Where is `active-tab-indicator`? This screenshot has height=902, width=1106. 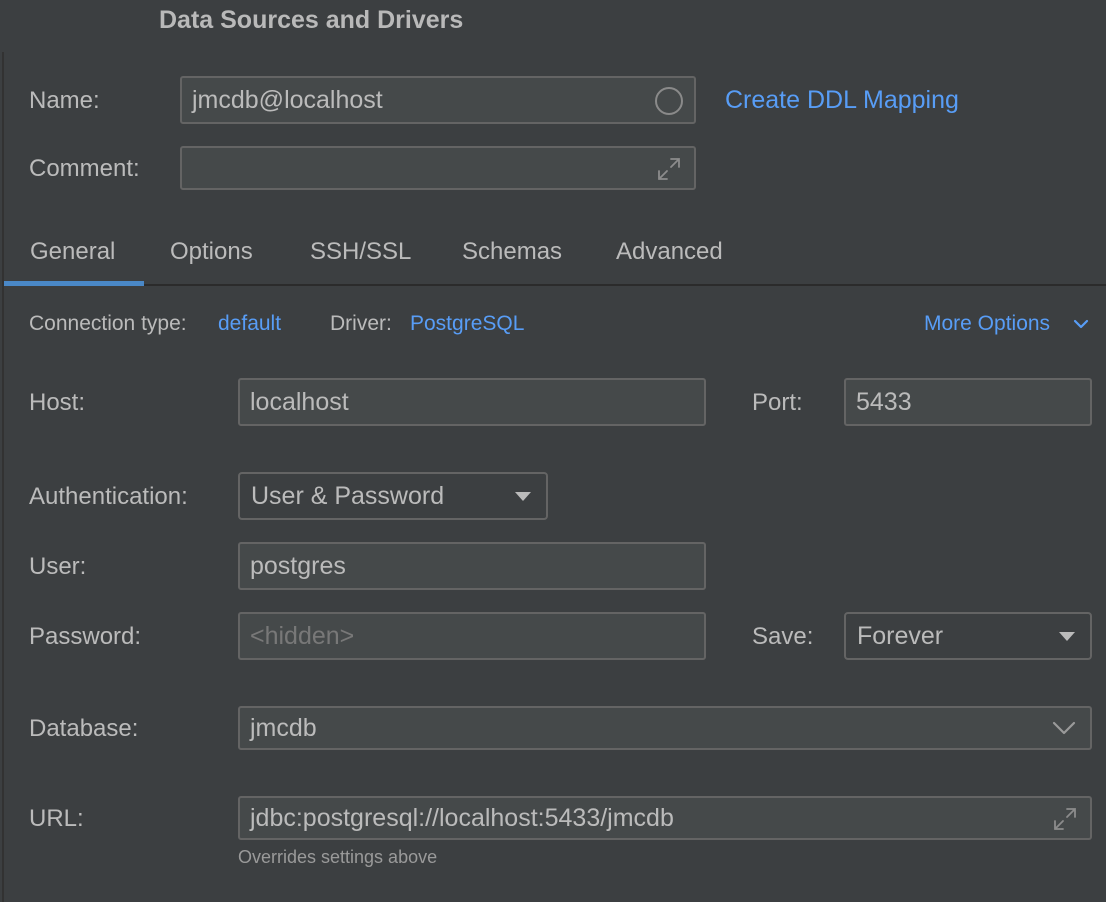
active-tab-indicator is located at coordinates (74, 283).